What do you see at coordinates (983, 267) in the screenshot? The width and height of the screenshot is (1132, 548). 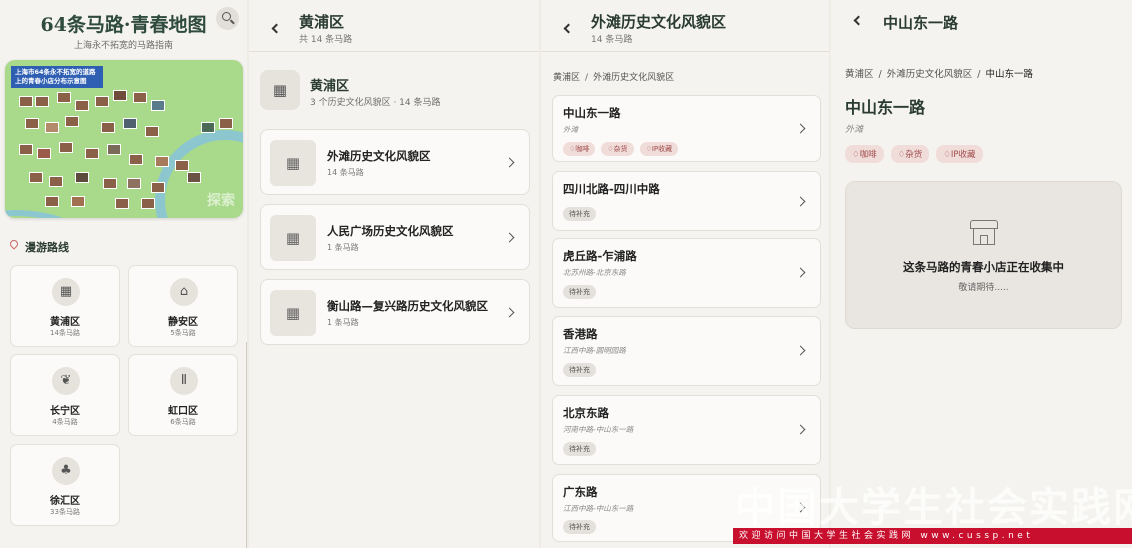 I see `empty-title: 这条马路的青春小店正在收集中` at bounding box center [983, 267].